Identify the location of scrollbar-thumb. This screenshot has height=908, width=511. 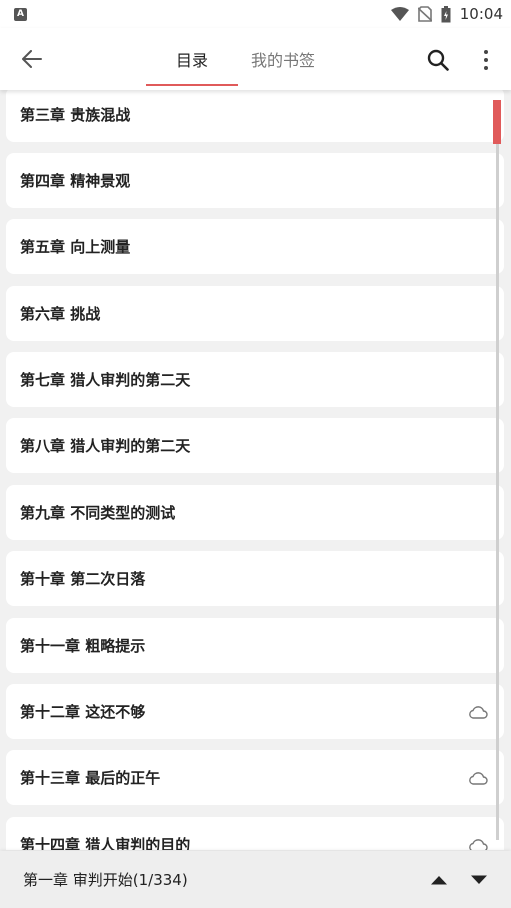
(497, 122).